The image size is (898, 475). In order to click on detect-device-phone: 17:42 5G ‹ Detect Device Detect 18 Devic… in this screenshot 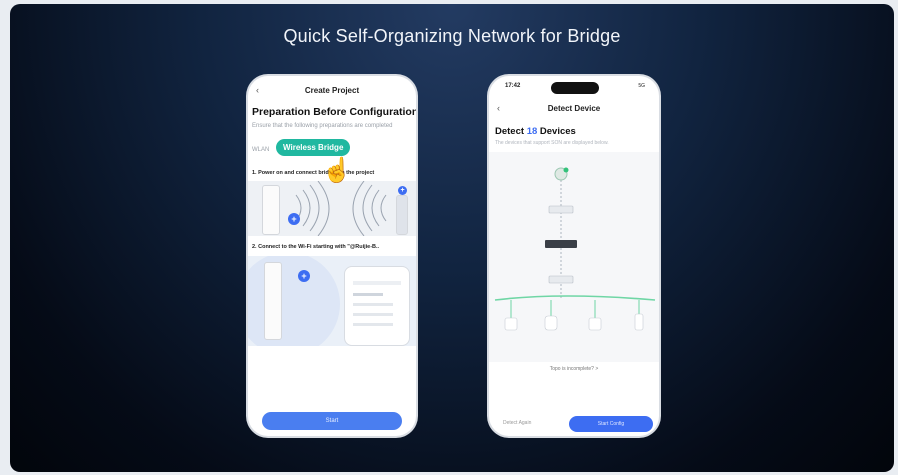, I will do `click(574, 256)`.